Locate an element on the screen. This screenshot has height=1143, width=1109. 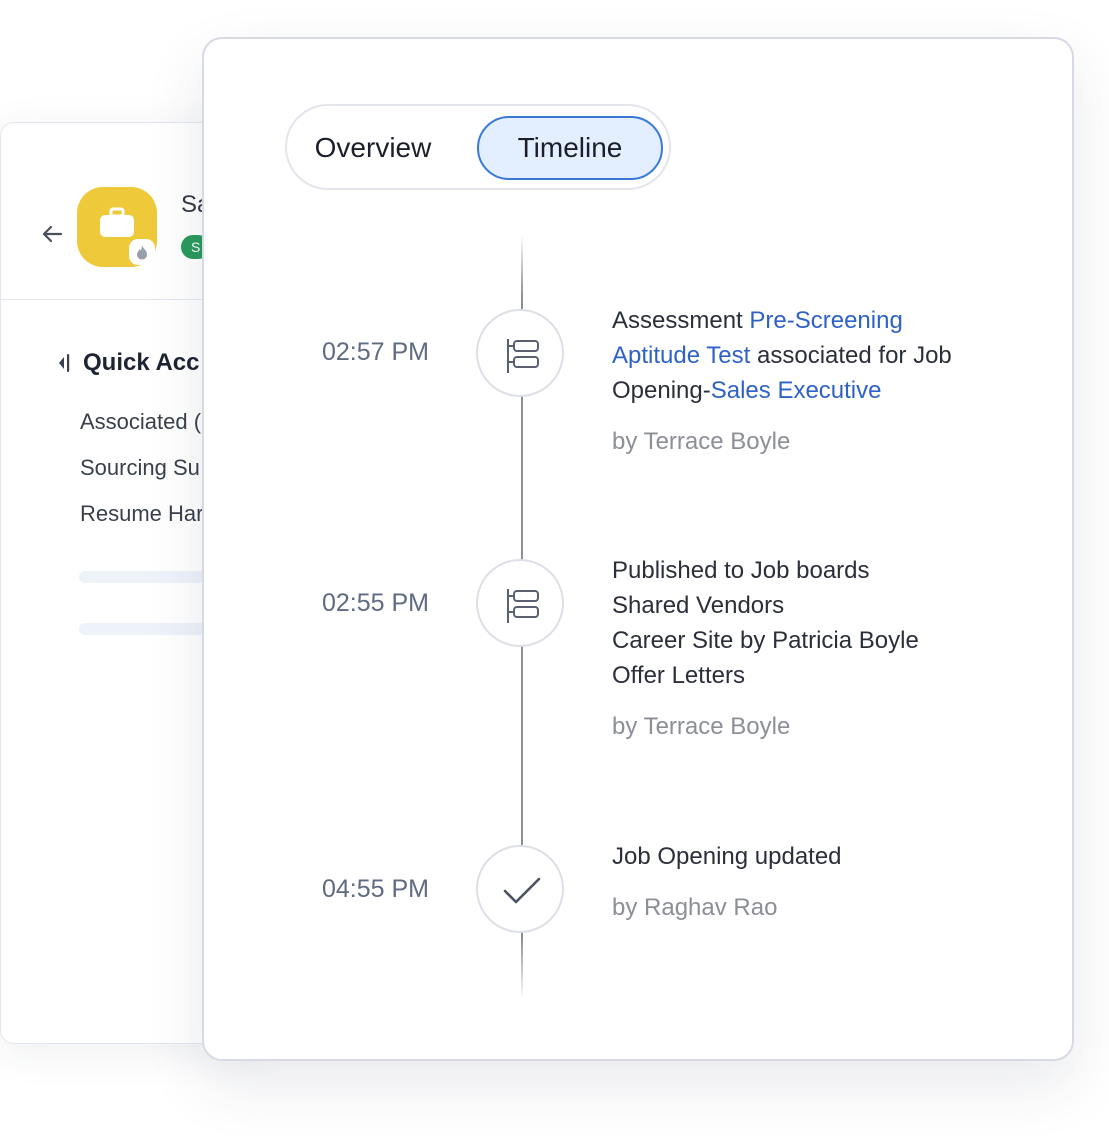
back-arrow-icon is located at coordinates (52, 234).